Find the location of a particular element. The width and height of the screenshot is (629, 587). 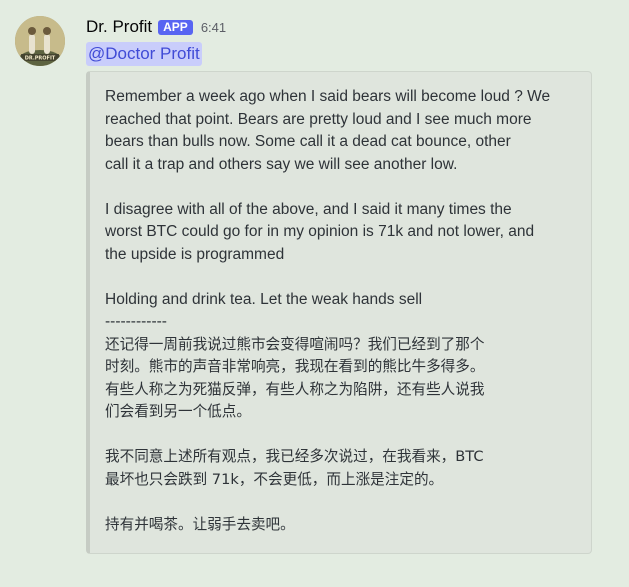

embed-line: 最坏也只会跌到 71k，不会更低，而上涨是注定的。 is located at coordinates (274, 479).